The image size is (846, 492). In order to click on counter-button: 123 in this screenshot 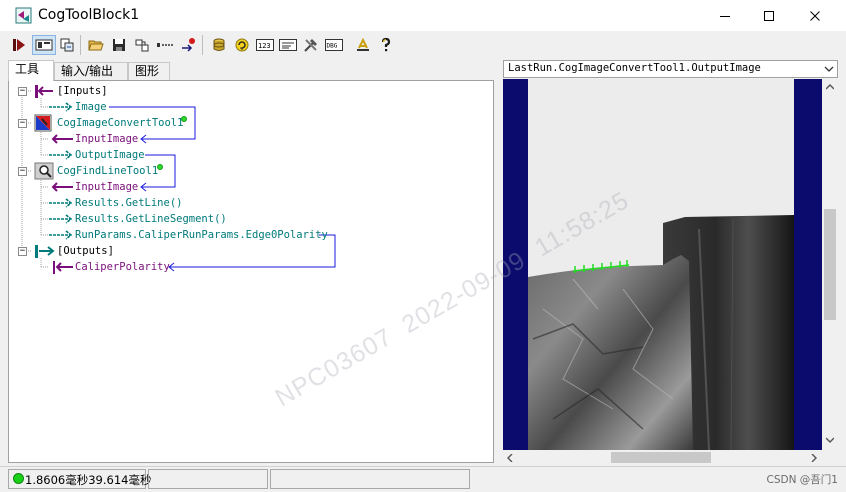, I will do `click(265, 45)`.